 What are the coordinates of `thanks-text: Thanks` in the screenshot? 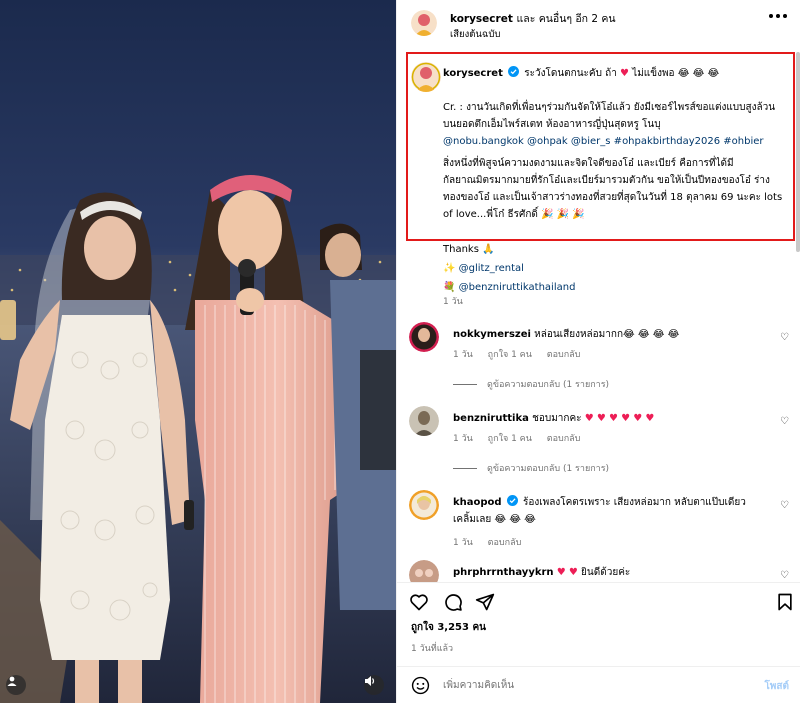 It's located at (461, 249).